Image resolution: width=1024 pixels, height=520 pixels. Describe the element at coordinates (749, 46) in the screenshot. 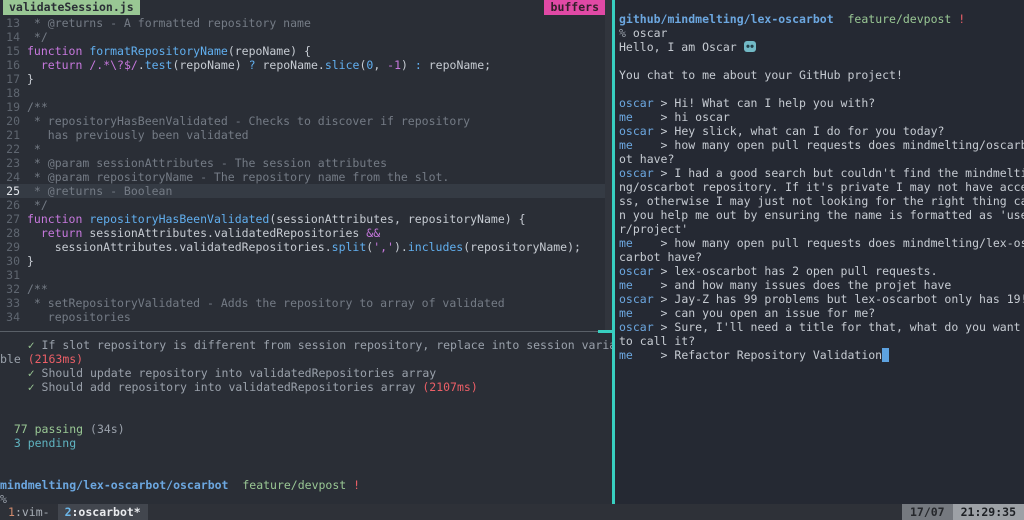

I see `robot-emoji-icon` at that location.